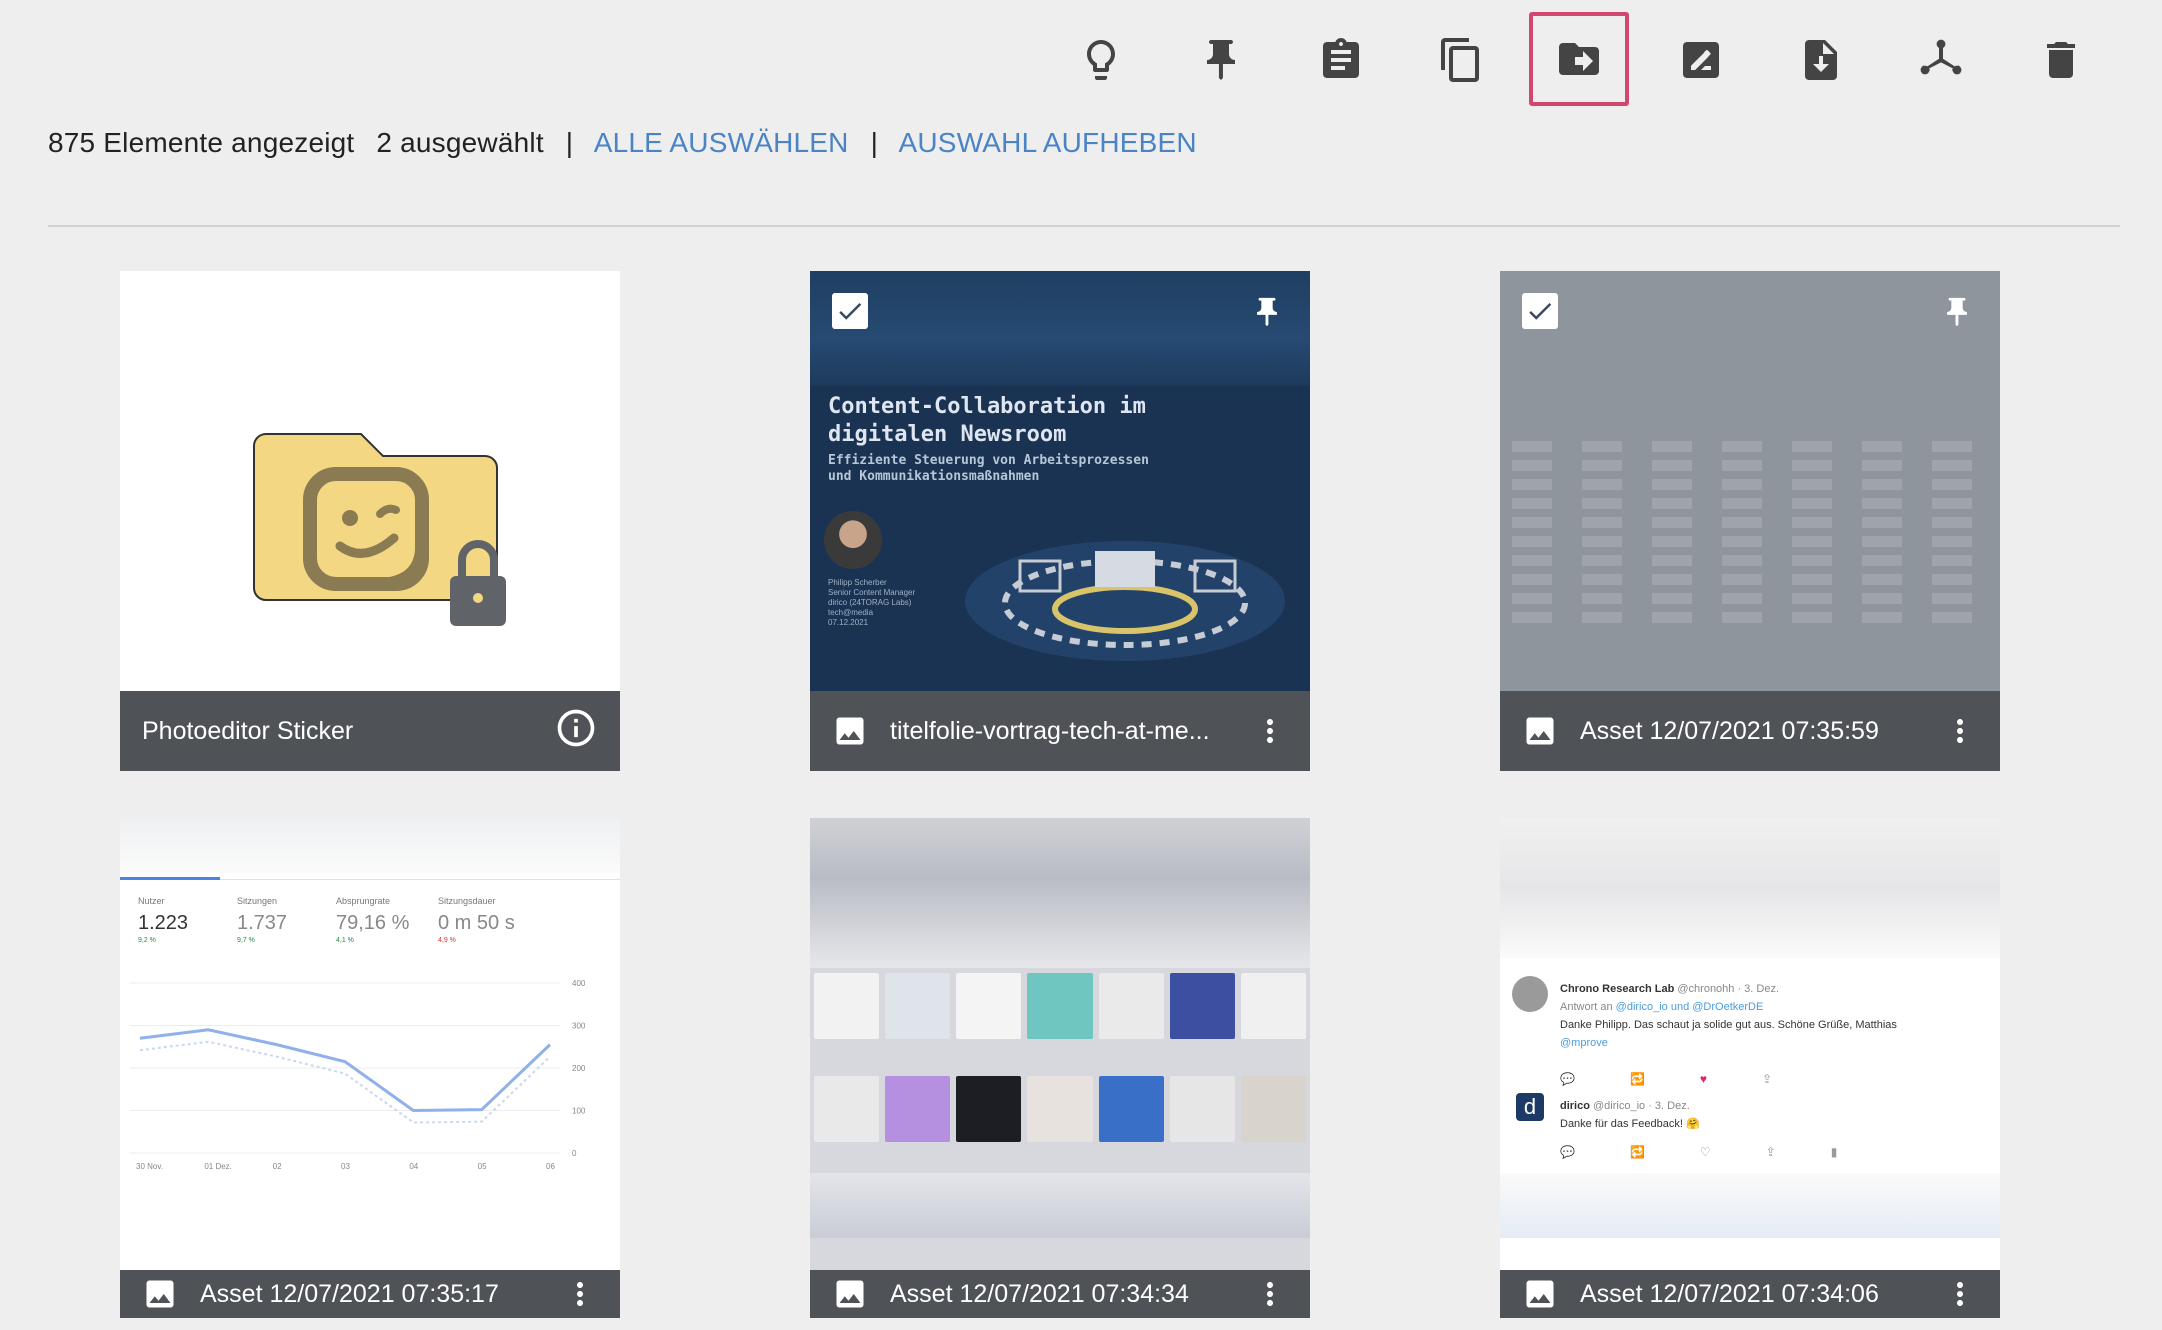  What do you see at coordinates (147, 940) in the screenshot?
I see `metric-delta: 9,2 %` at bounding box center [147, 940].